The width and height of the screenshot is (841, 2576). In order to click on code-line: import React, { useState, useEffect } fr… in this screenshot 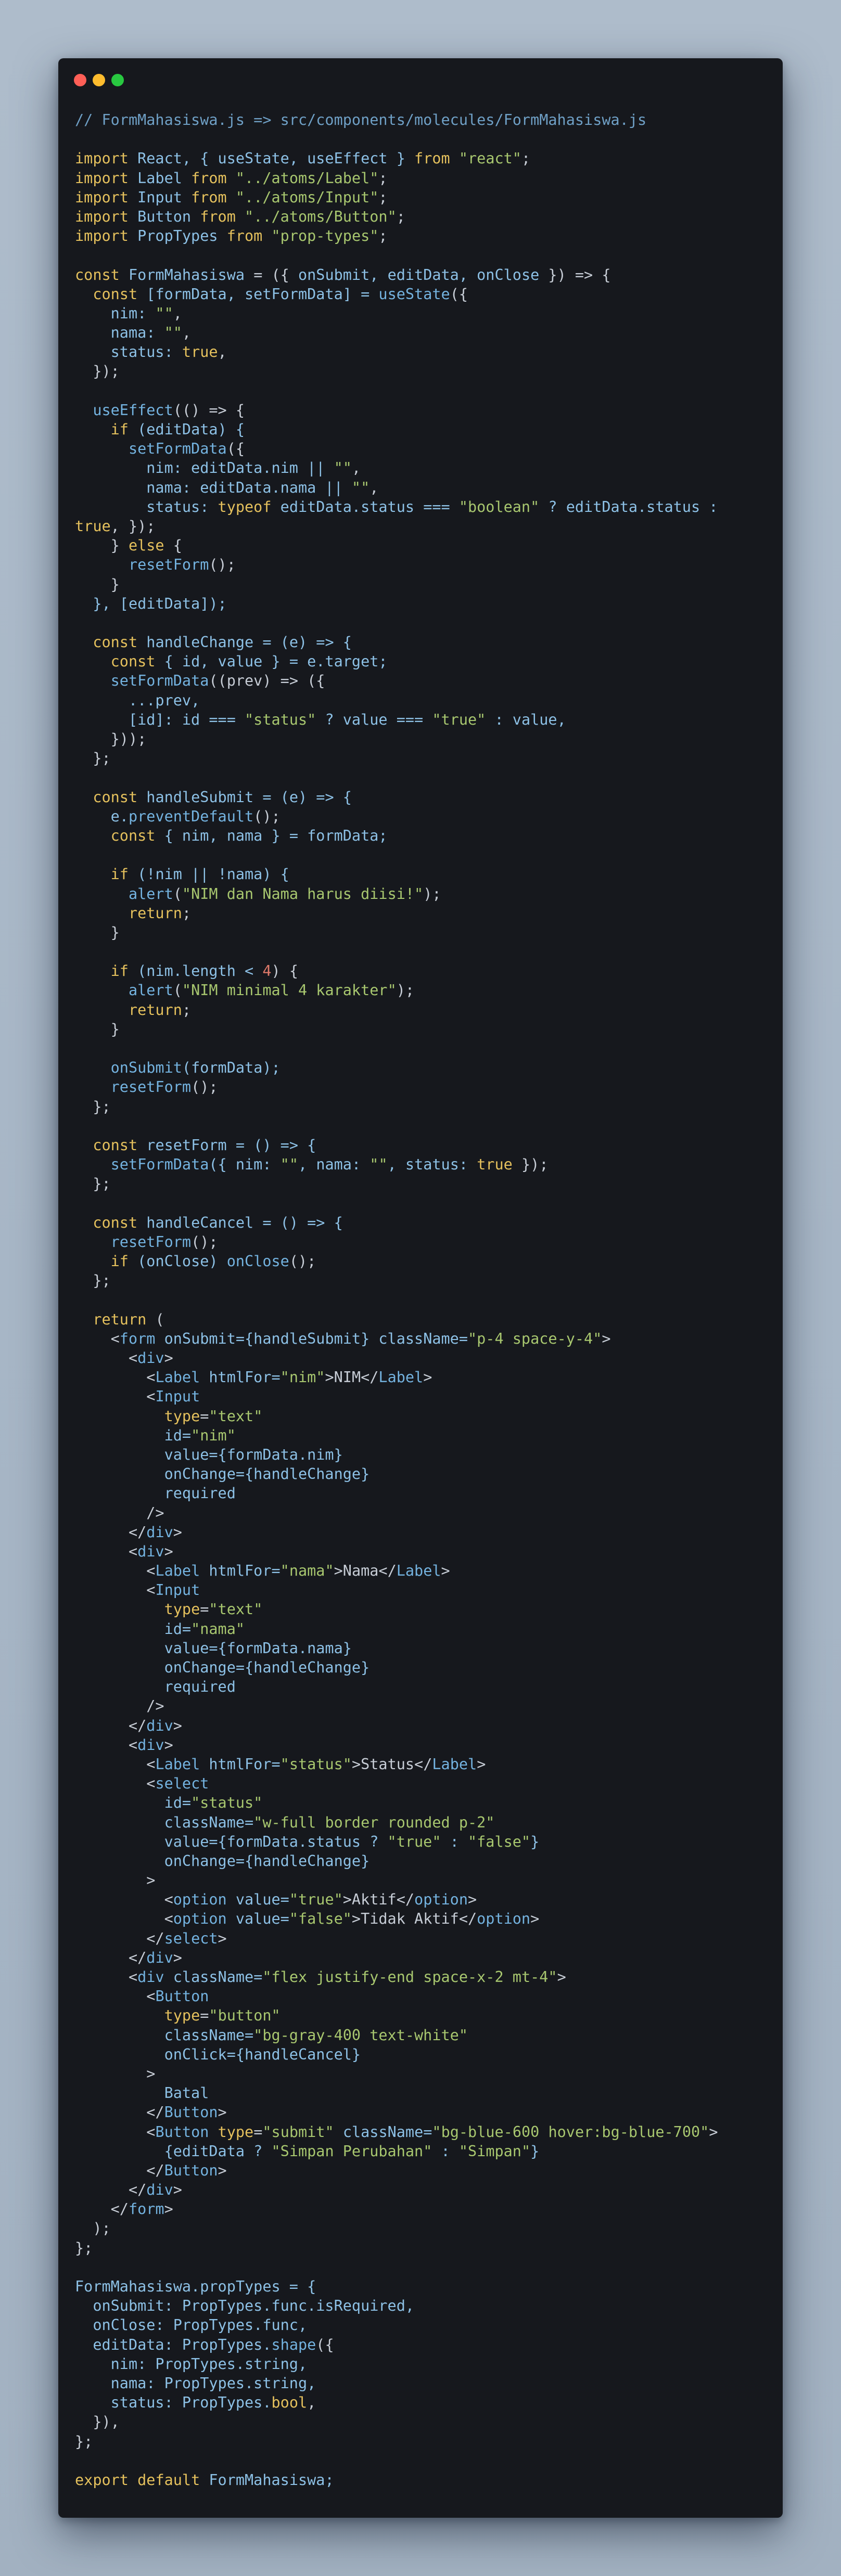, I will do `click(423, 158)`.